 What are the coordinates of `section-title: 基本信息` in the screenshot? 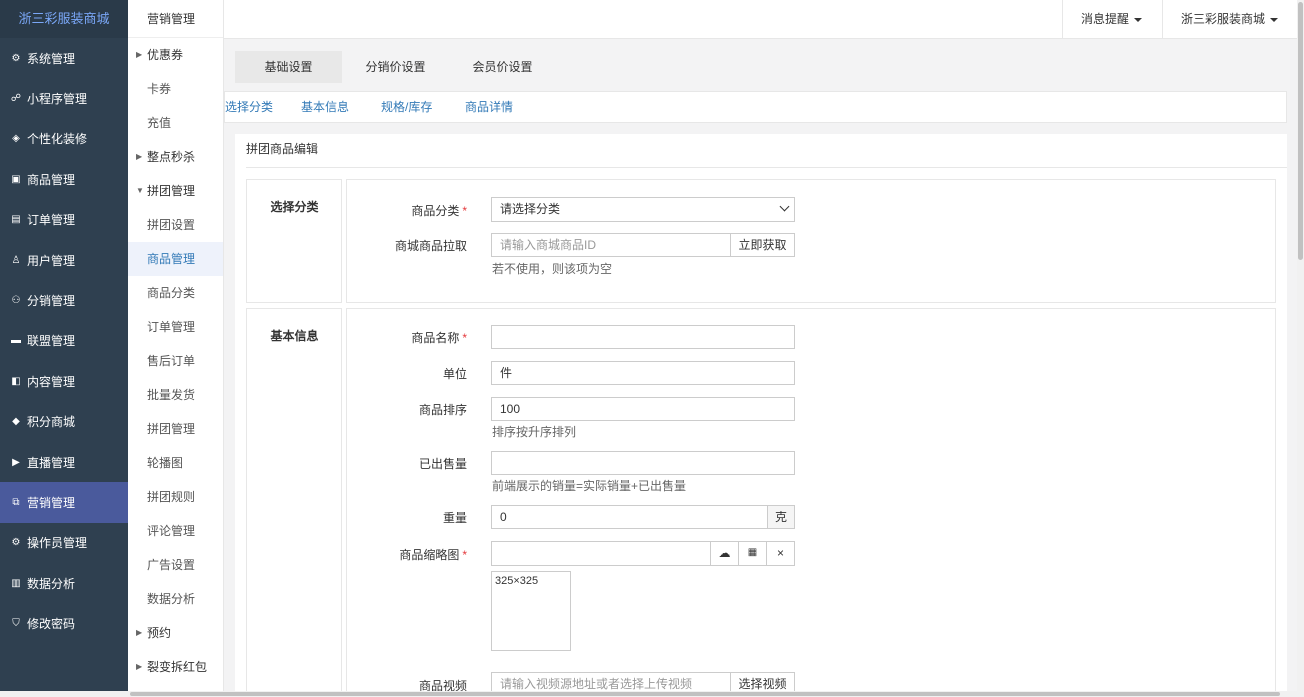 It's located at (294, 336).